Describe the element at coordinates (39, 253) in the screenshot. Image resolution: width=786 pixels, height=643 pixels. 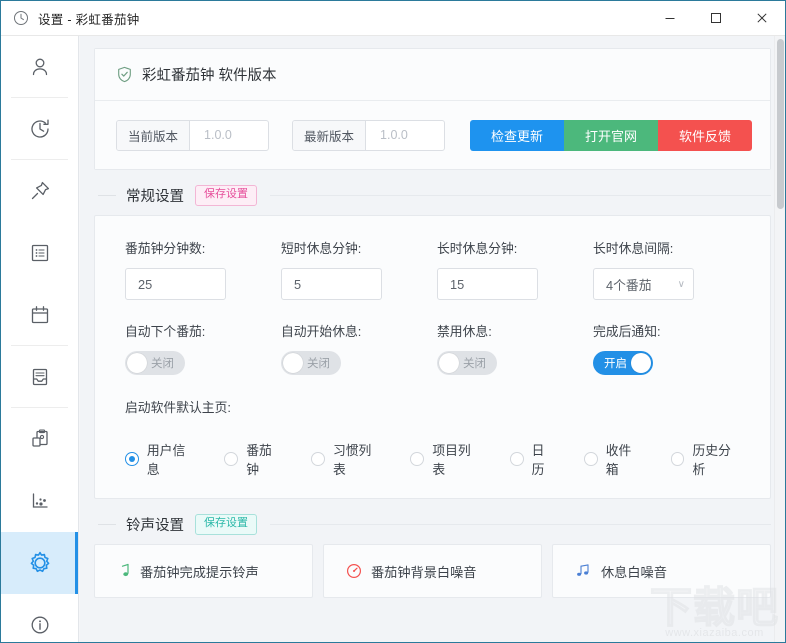
I see `sidebar-item-project-list` at that location.